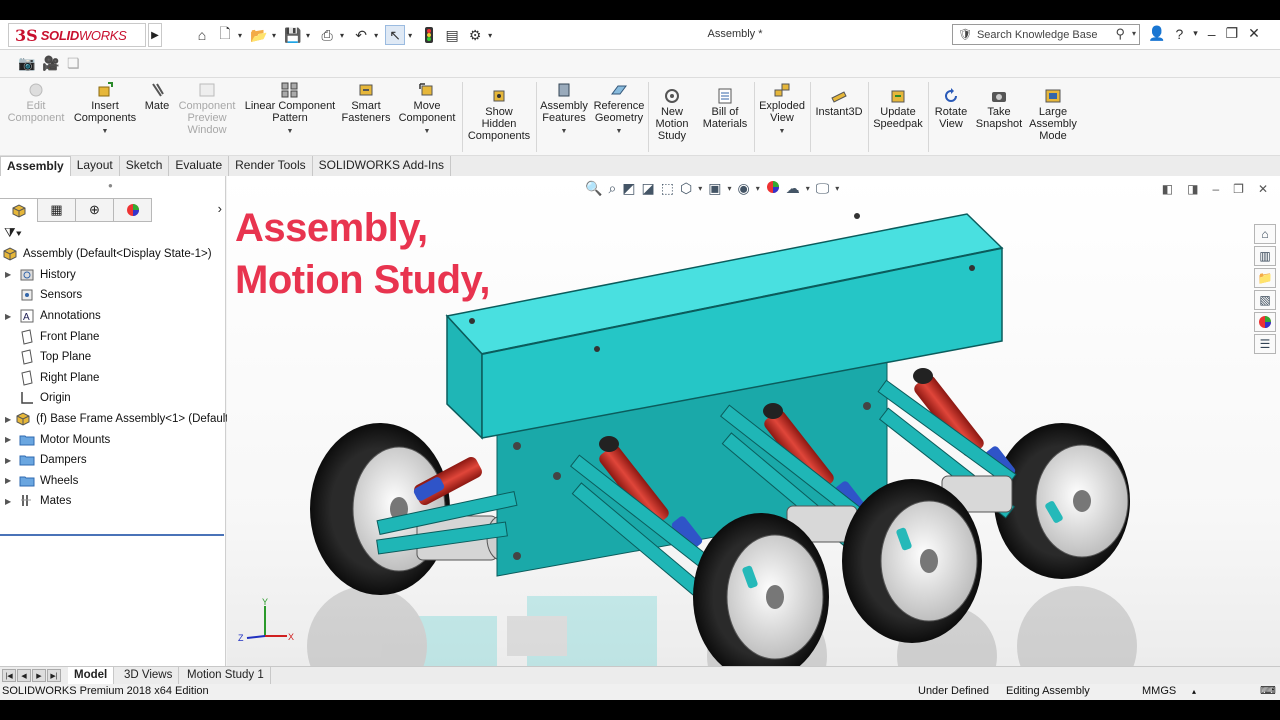 The width and height of the screenshot is (1280, 720). Describe the element at coordinates (1046, 34) in the screenshot. I see `search-knowledge-base-input: 🛡 Search Knowledge Base ⚲ ▾` at that location.